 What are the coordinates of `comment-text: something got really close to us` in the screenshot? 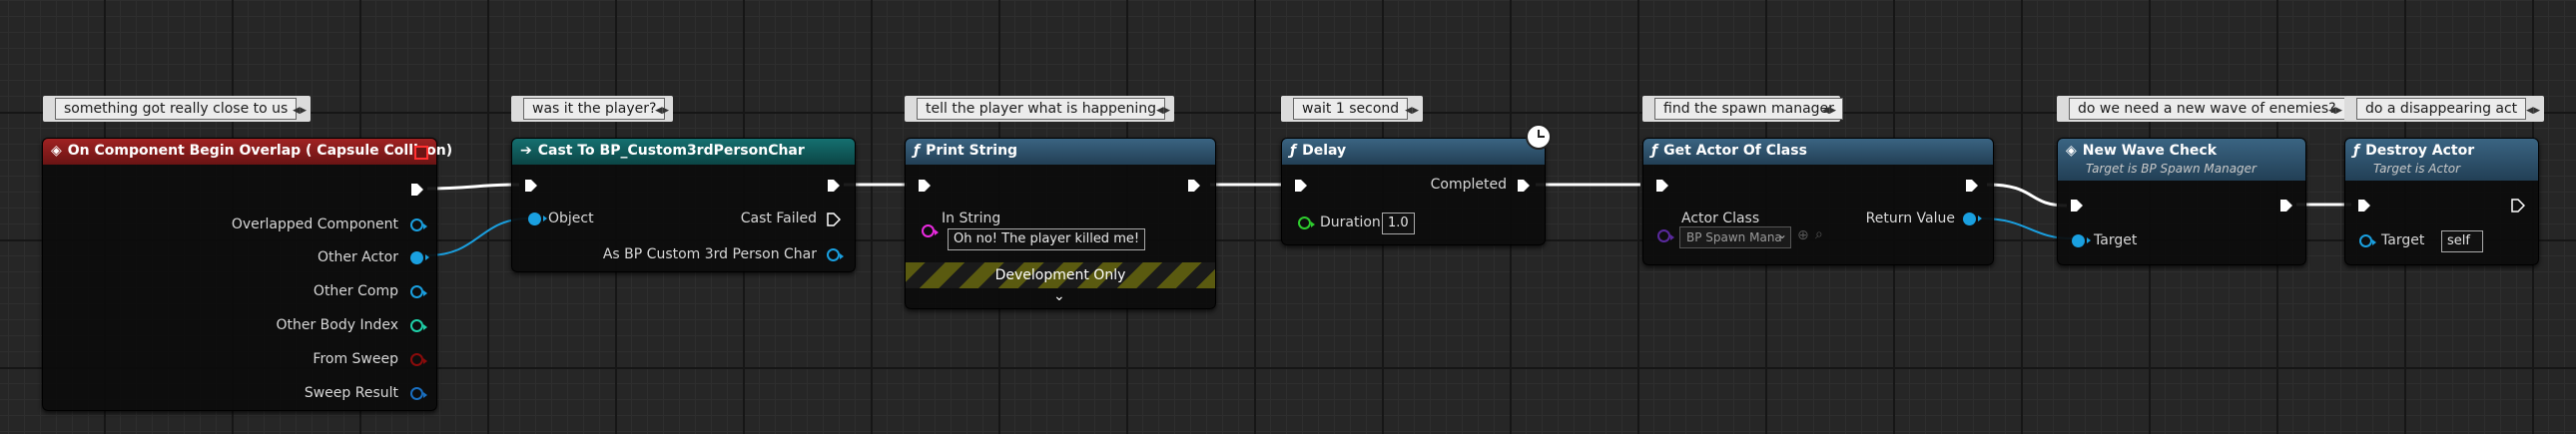 It's located at (176, 109).